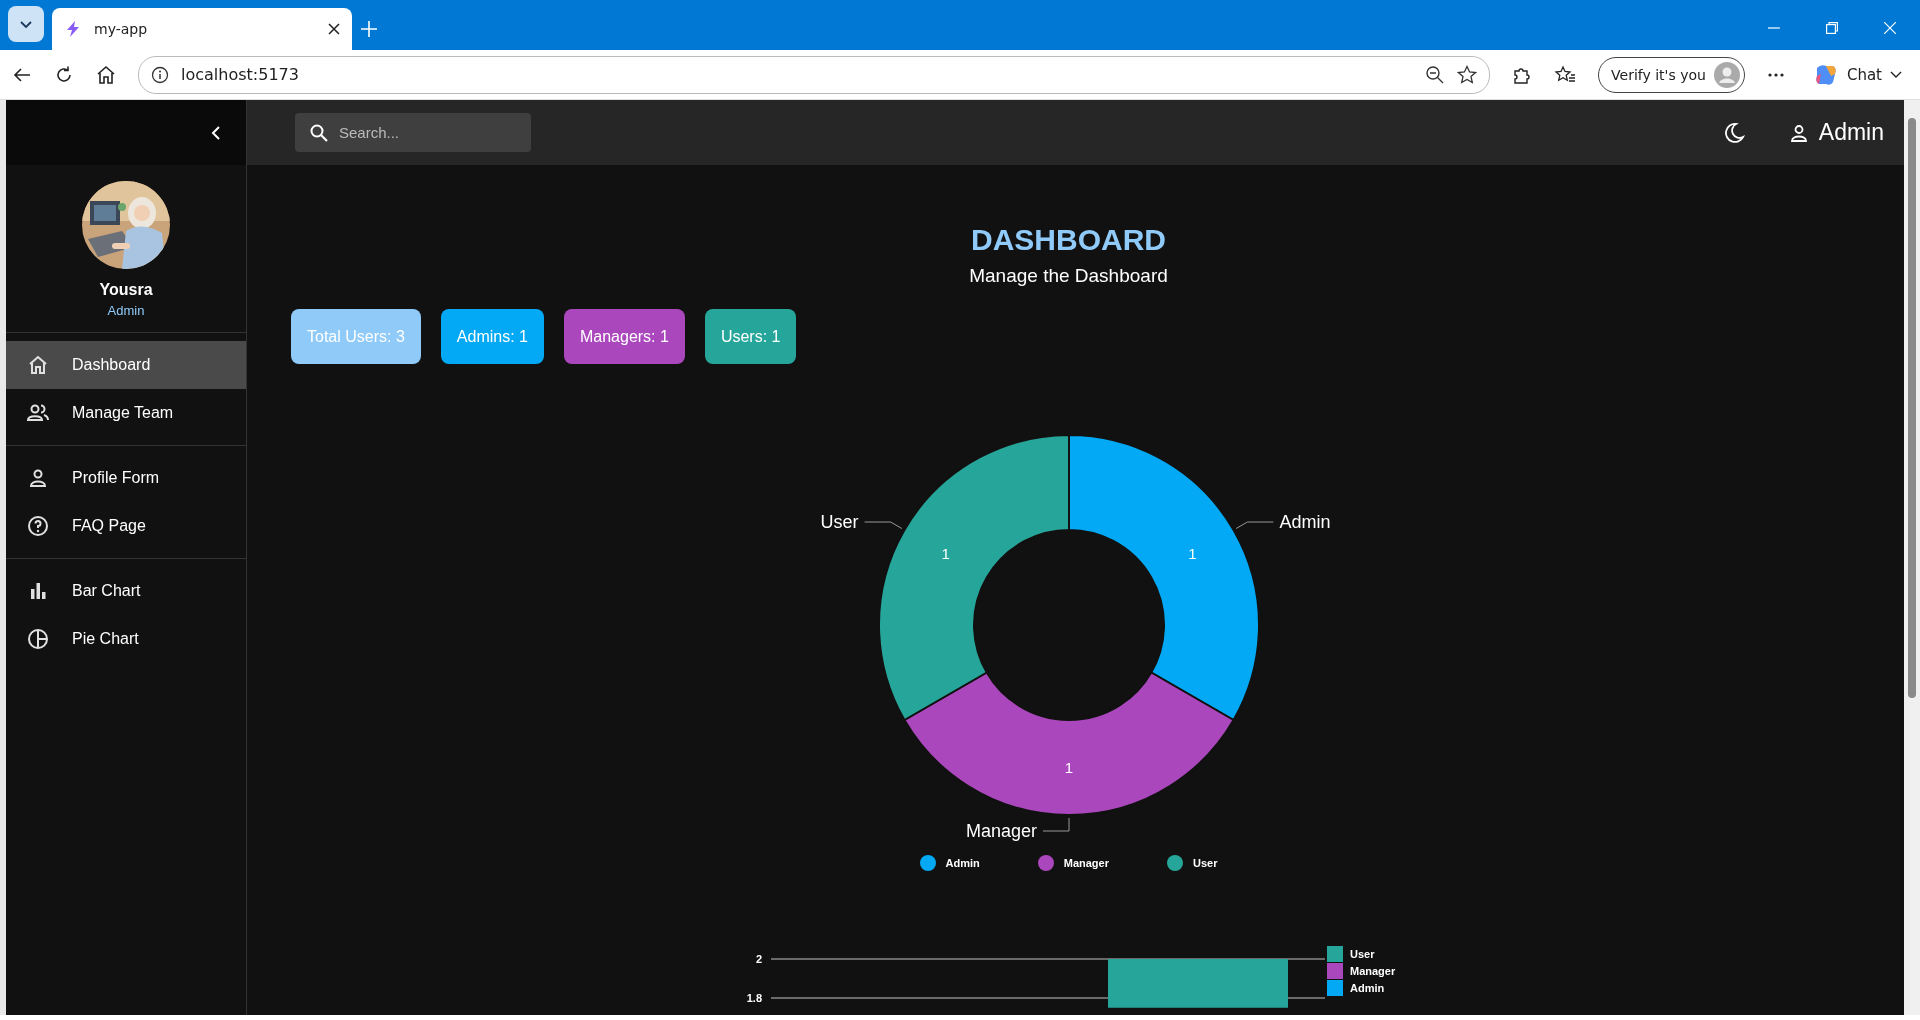  Describe the element at coordinates (1857, 74) in the screenshot. I see `chat-button: Chat` at that location.